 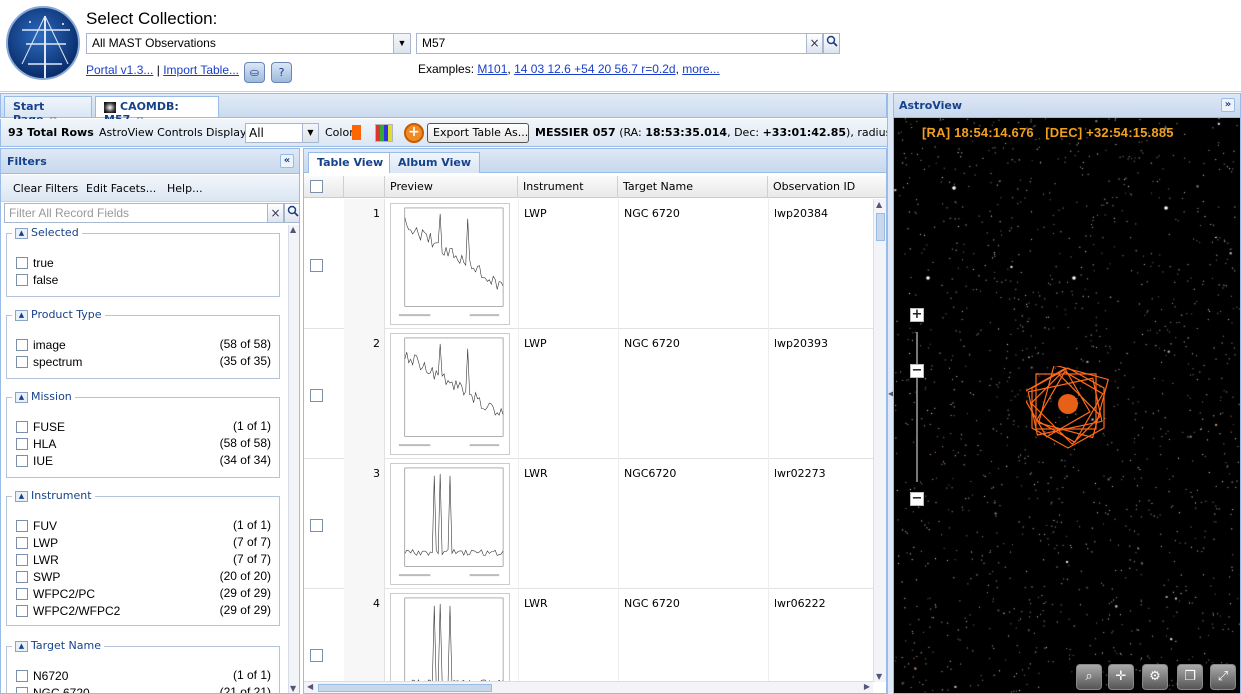 I want to click on tab-album-view: Album View, so click(x=434, y=162).